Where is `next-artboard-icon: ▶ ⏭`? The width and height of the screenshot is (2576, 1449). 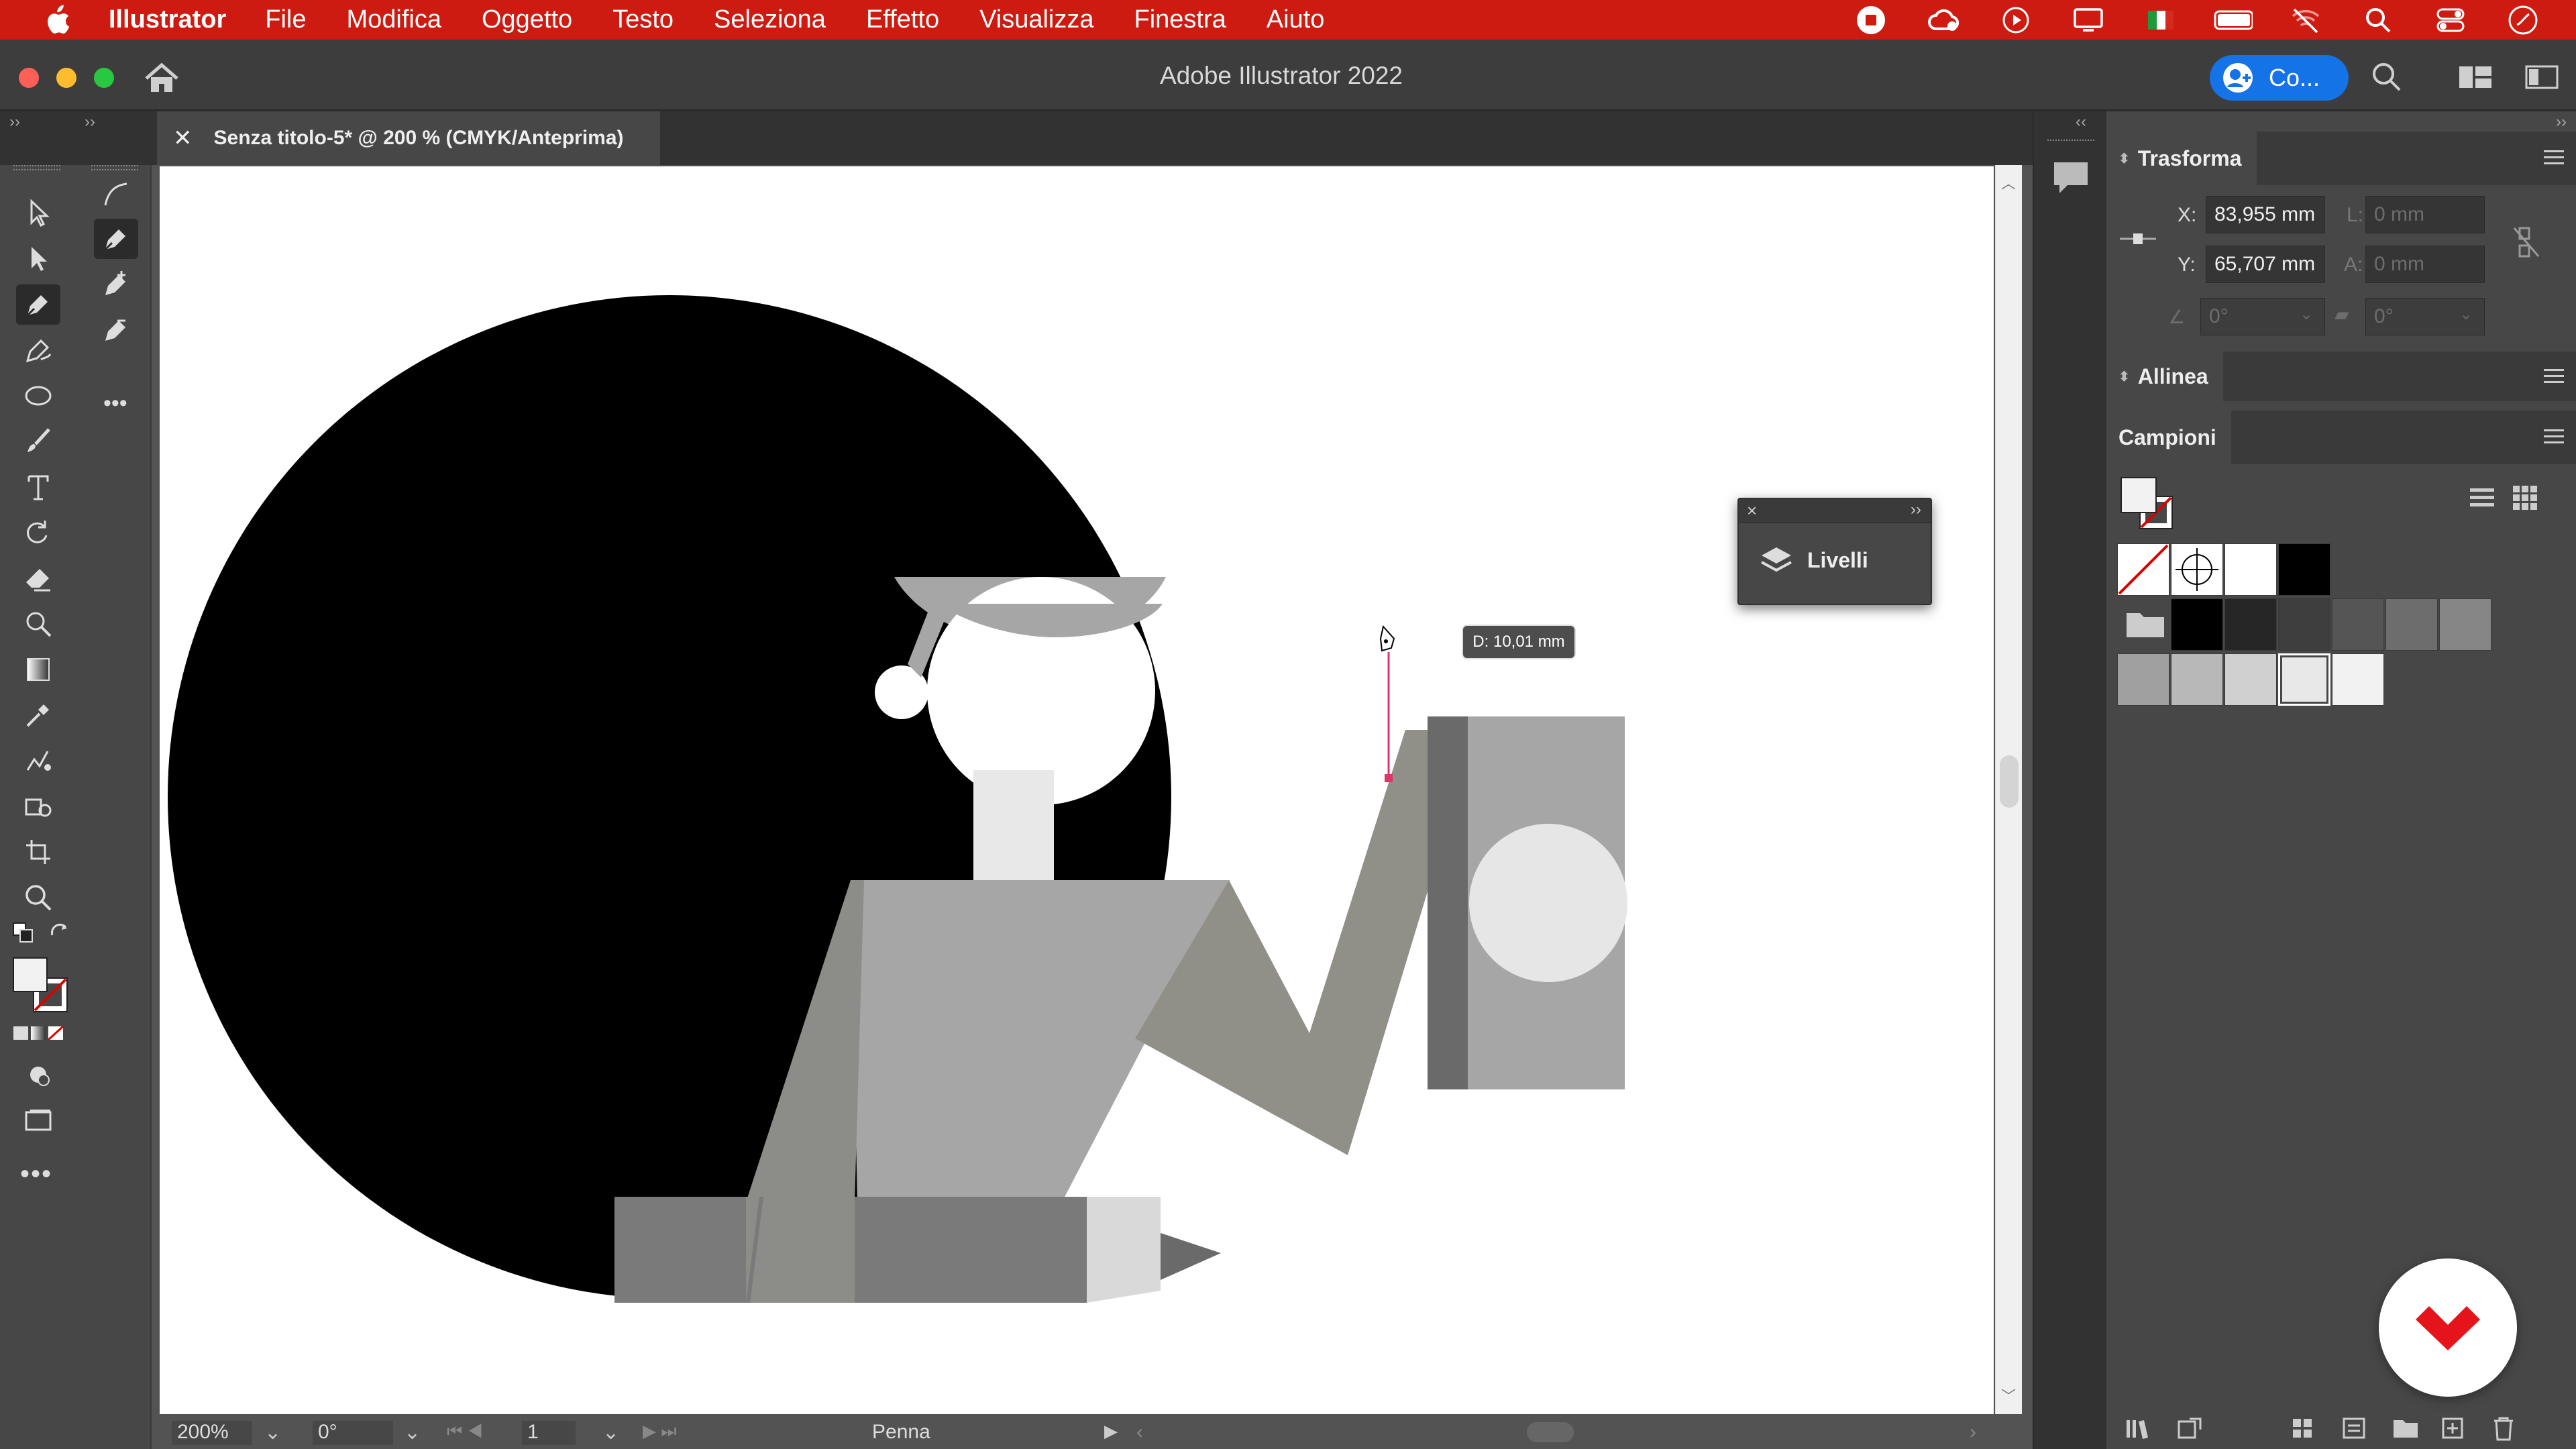
next-artboard-icon: ▶ ⏭ is located at coordinates (660, 1431).